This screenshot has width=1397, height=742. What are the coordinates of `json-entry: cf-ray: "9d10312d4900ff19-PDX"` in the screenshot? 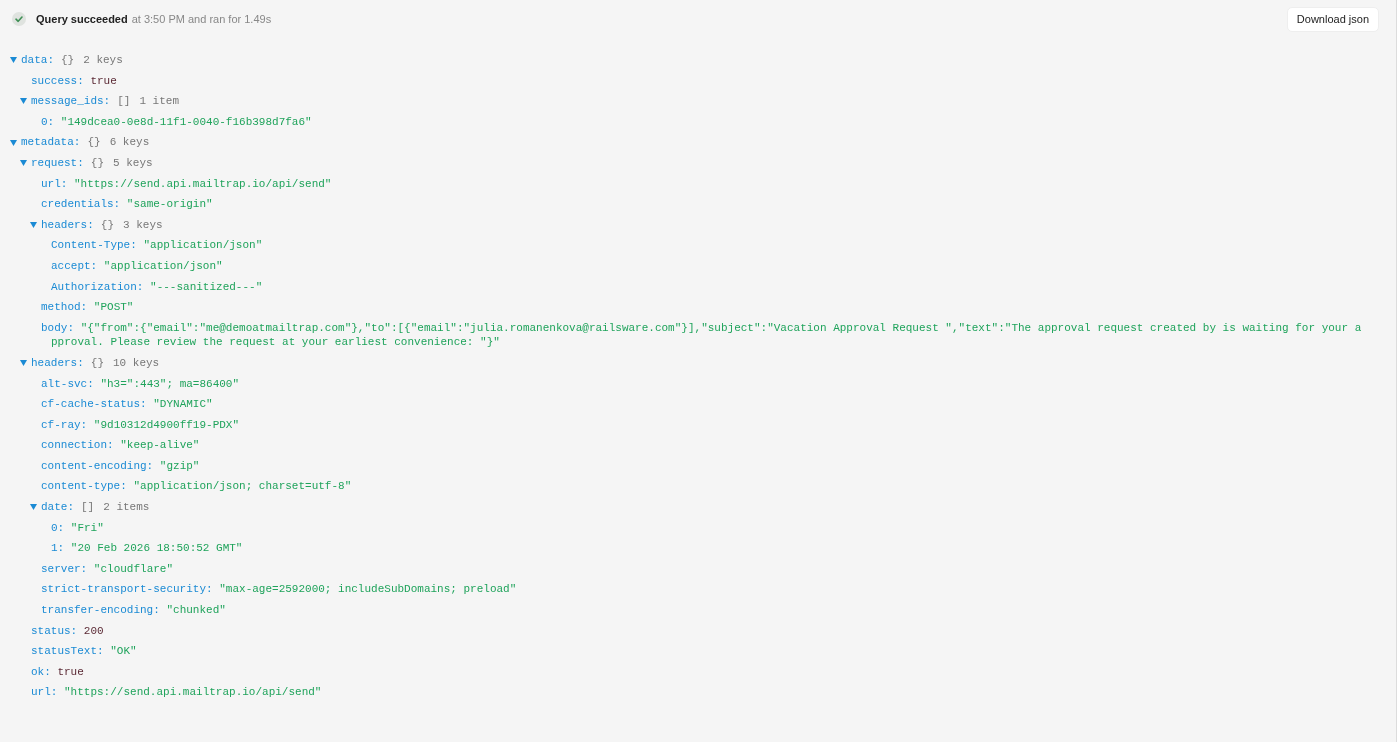 It's located at (141, 425).